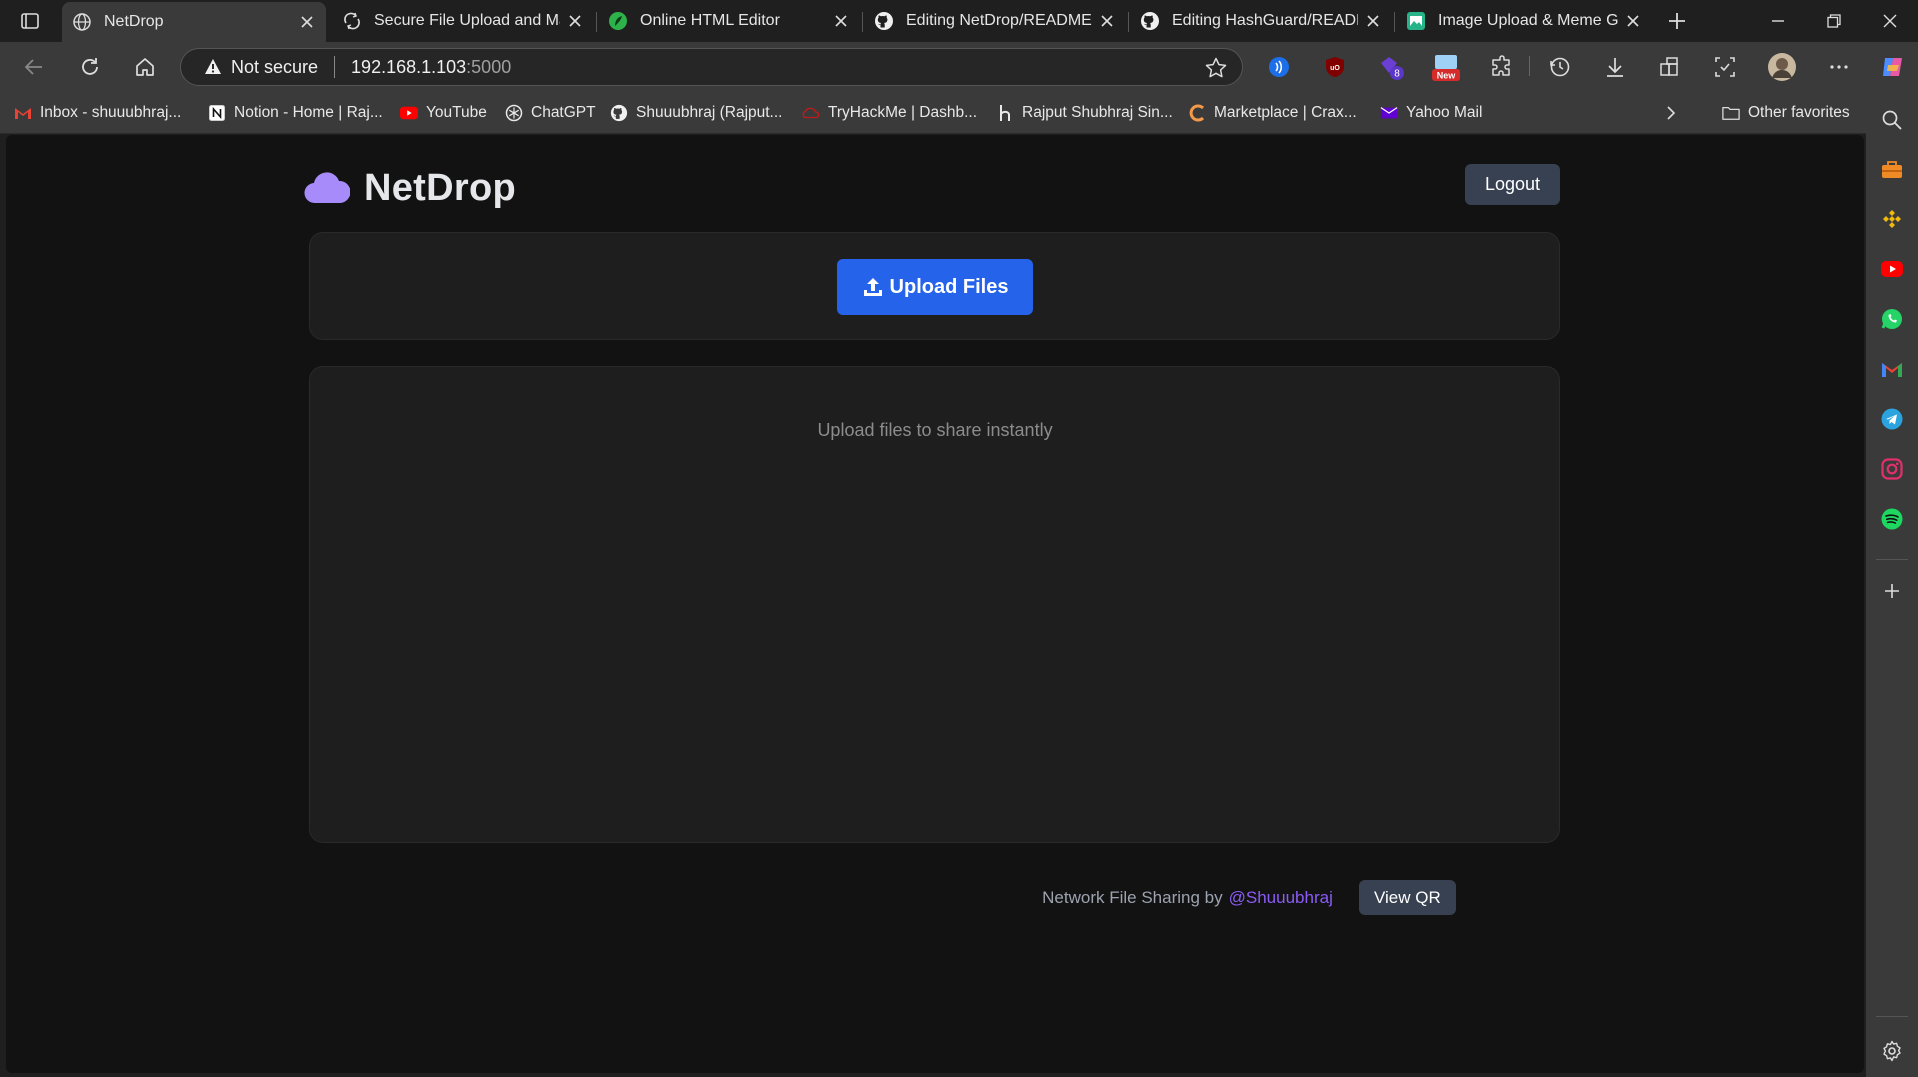 The image size is (1918, 1077). Describe the element at coordinates (1447, 76) in the screenshot. I see `new-badge: New` at that location.